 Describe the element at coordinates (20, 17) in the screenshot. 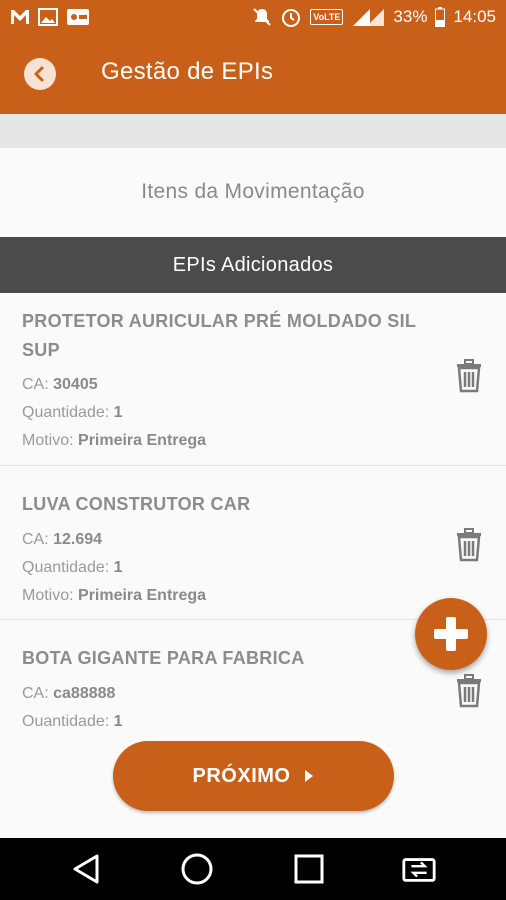

I see `gmail-icon` at that location.